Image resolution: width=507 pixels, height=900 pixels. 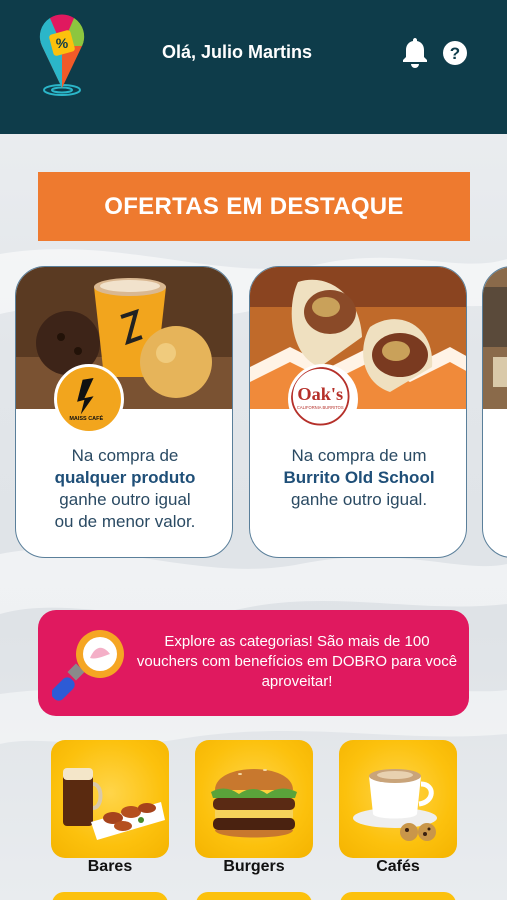 I want to click on greeting-text: Olá, Julio Martins, so click(x=237, y=52).